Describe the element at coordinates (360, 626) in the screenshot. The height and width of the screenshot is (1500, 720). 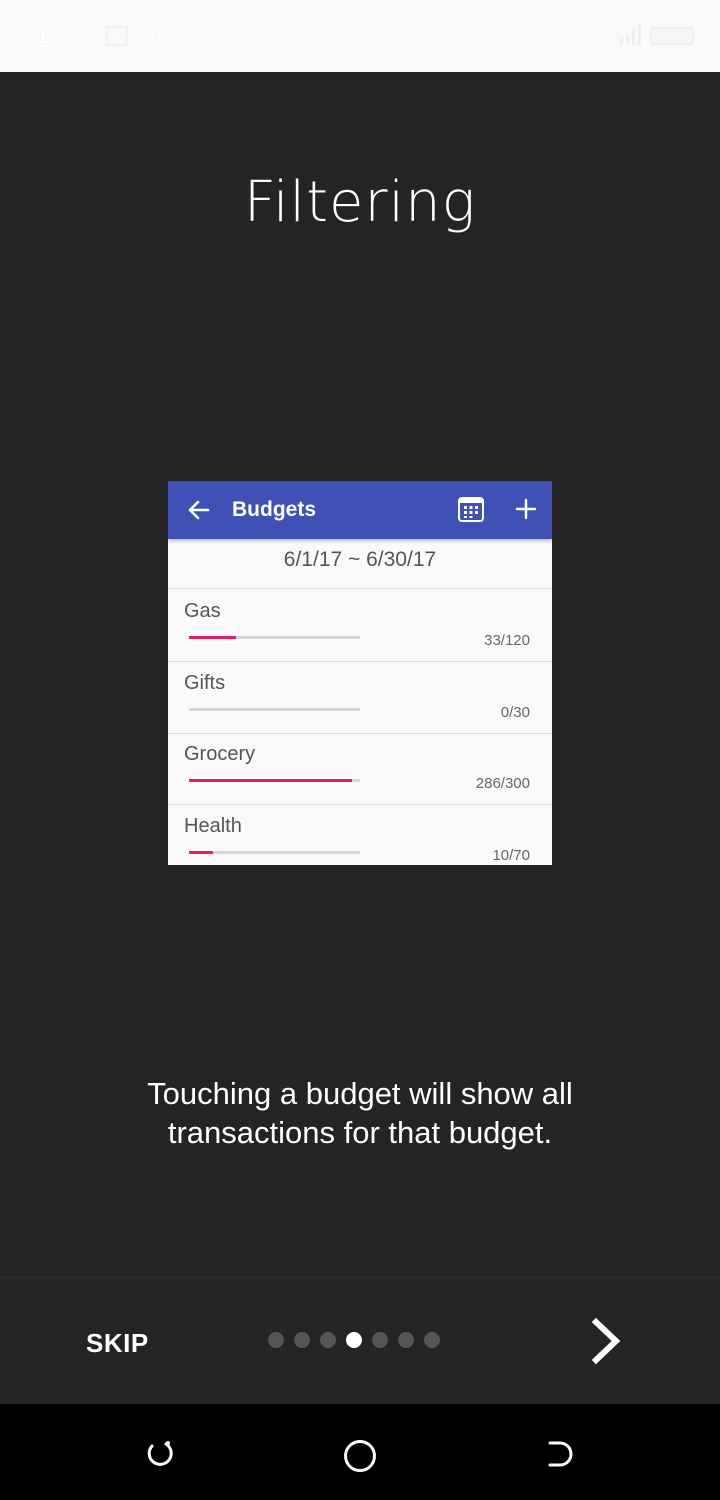
I see `budget-row-gas: Gas 33/120` at that location.